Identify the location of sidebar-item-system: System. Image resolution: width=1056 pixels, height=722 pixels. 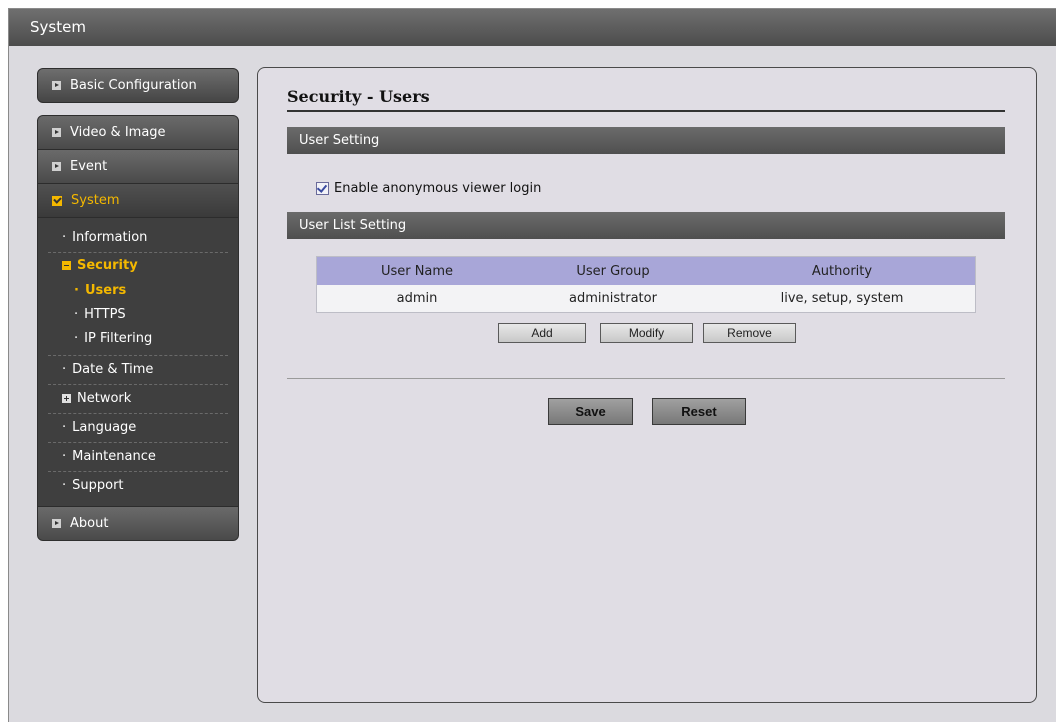
(138, 201).